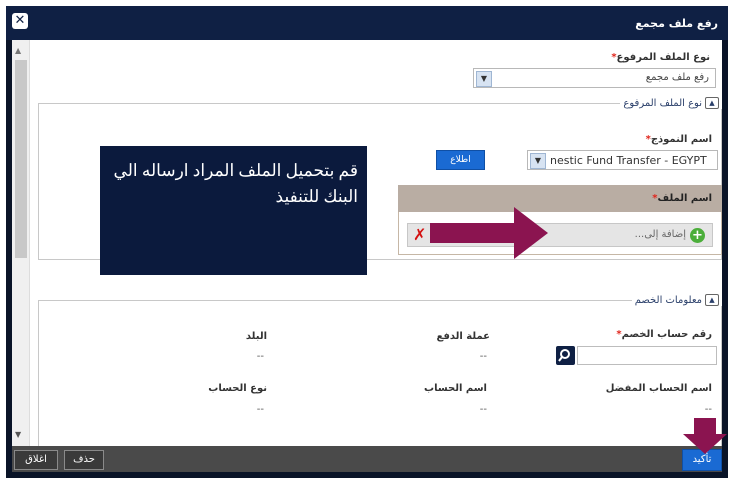 The height and width of the screenshot is (482, 732). What do you see at coordinates (708, 409) in the screenshot?
I see `preferred-name-value: --` at bounding box center [708, 409].